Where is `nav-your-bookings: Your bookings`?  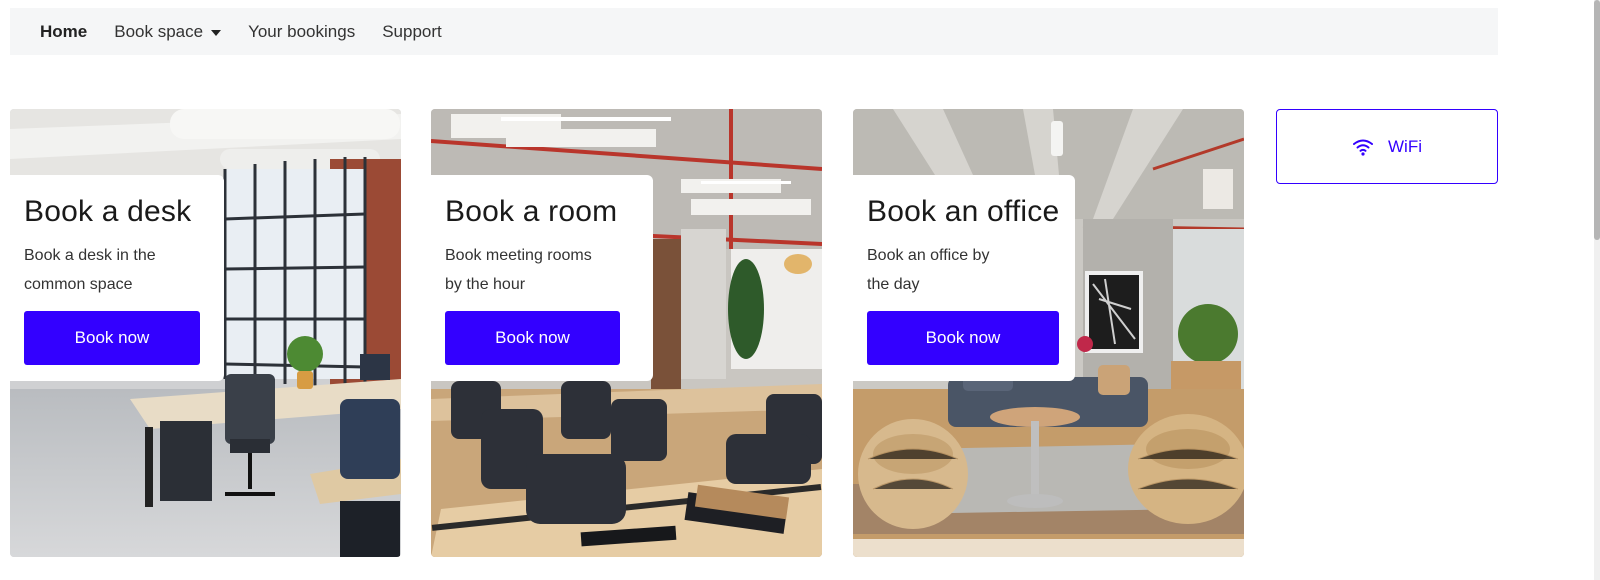
nav-your-bookings: Your bookings is located at coordinates (301, 32).